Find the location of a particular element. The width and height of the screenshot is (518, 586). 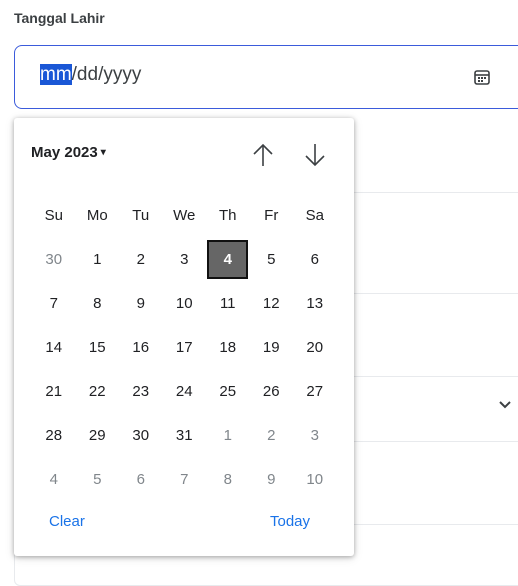

date-input-text: mm/dd/yyyy is located at coordinates (90, 75).